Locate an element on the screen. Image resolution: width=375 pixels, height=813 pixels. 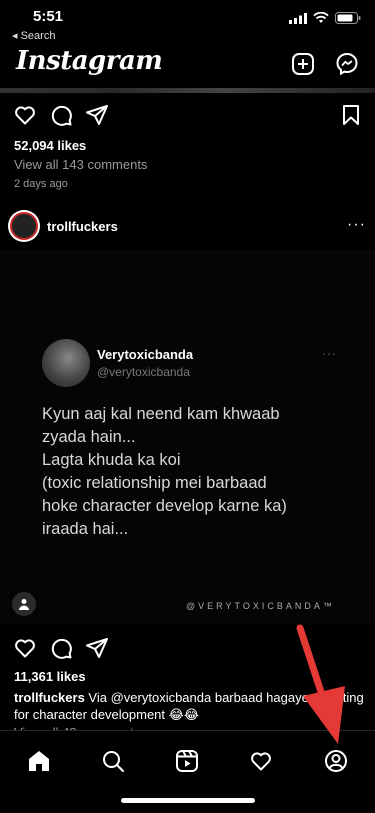
avatar-image is located at coordinates (24, 226).